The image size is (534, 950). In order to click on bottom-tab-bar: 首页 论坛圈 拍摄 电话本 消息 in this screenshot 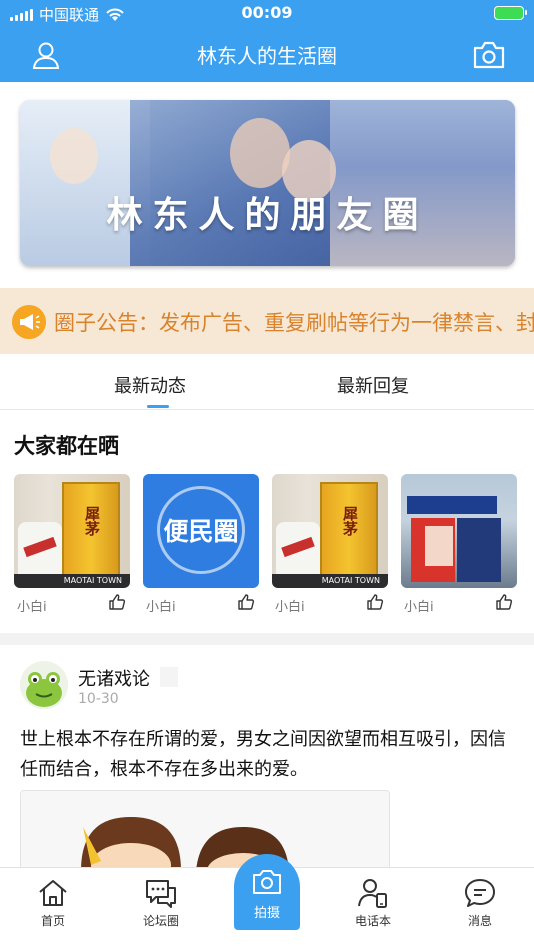, I will do `click(267, 902)`.